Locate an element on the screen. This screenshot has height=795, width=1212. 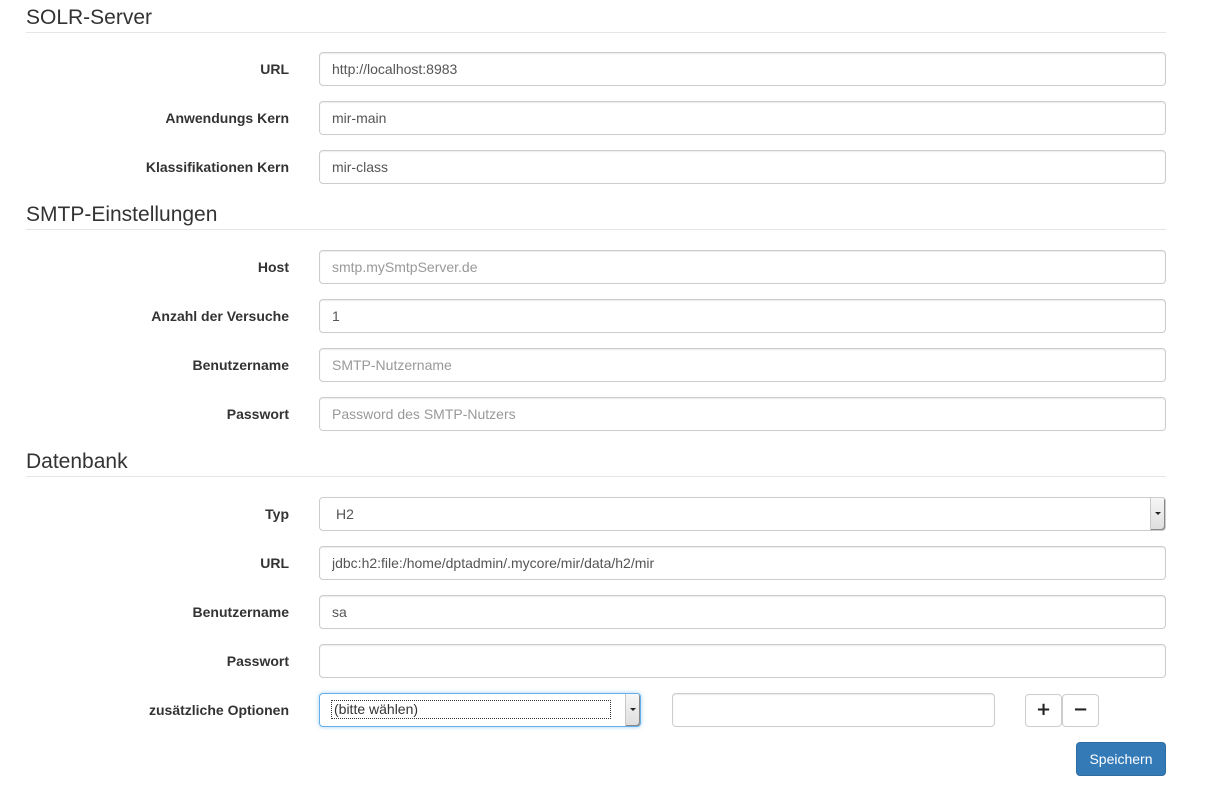
smtp-user-label: Benutzername is located at coordinates (240, 365).